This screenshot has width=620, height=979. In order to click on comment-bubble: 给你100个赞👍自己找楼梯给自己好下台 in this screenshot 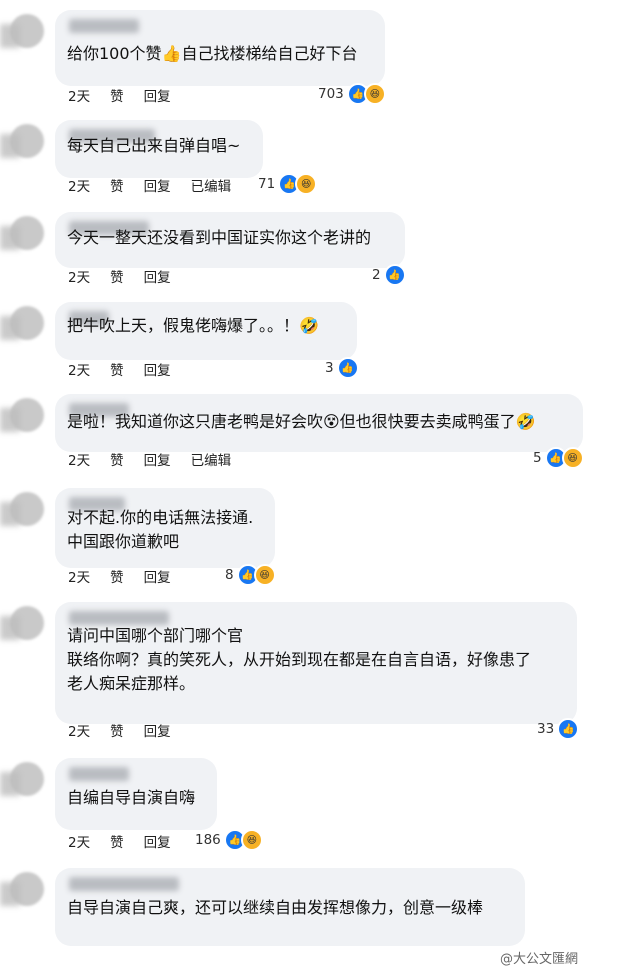, I will do `click(220, 48)`.